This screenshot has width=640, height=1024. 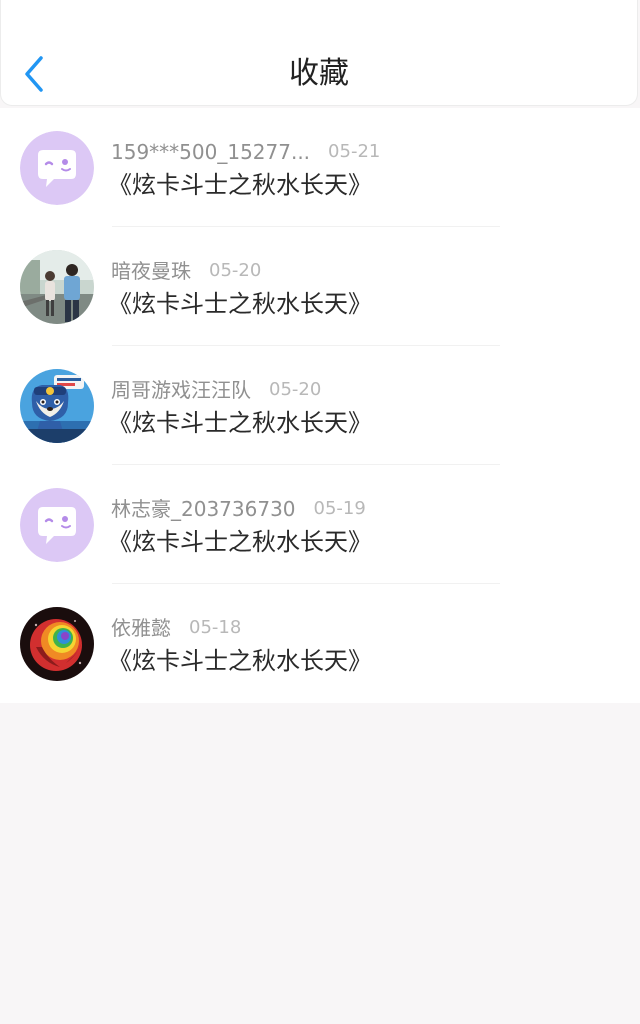 I want to click on date: 05-21, so click(x=354, y=151).